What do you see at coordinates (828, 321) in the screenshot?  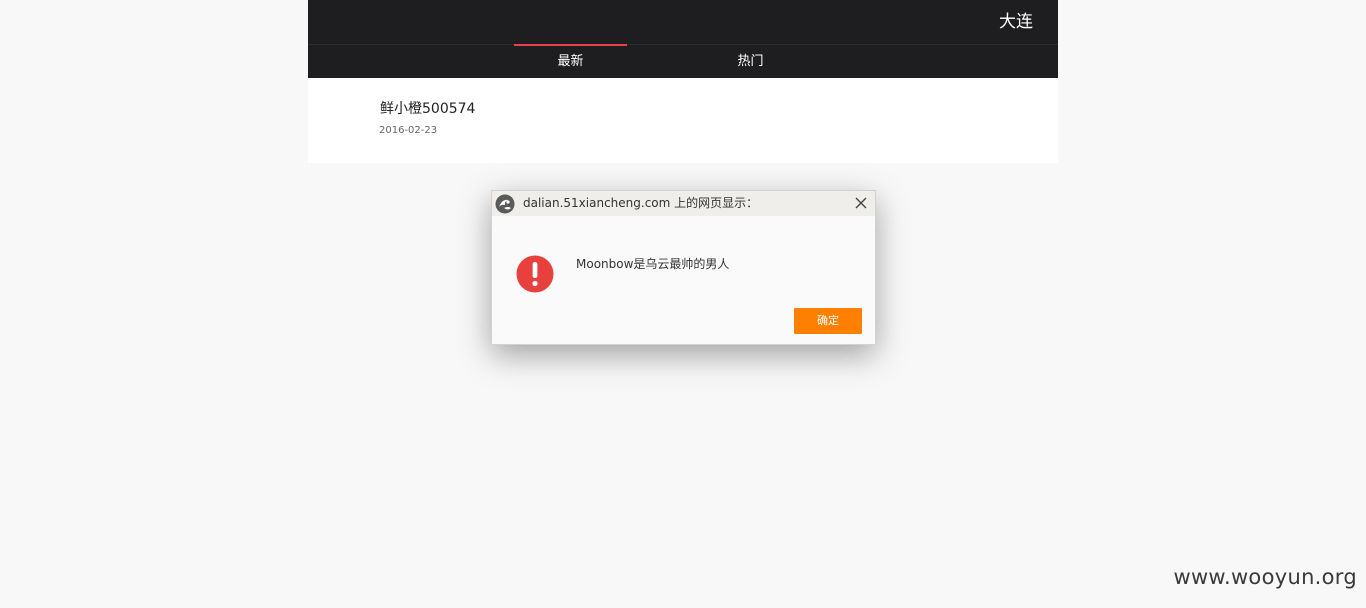 I see `ok-button: 确定` at bounding box center [828, 321].